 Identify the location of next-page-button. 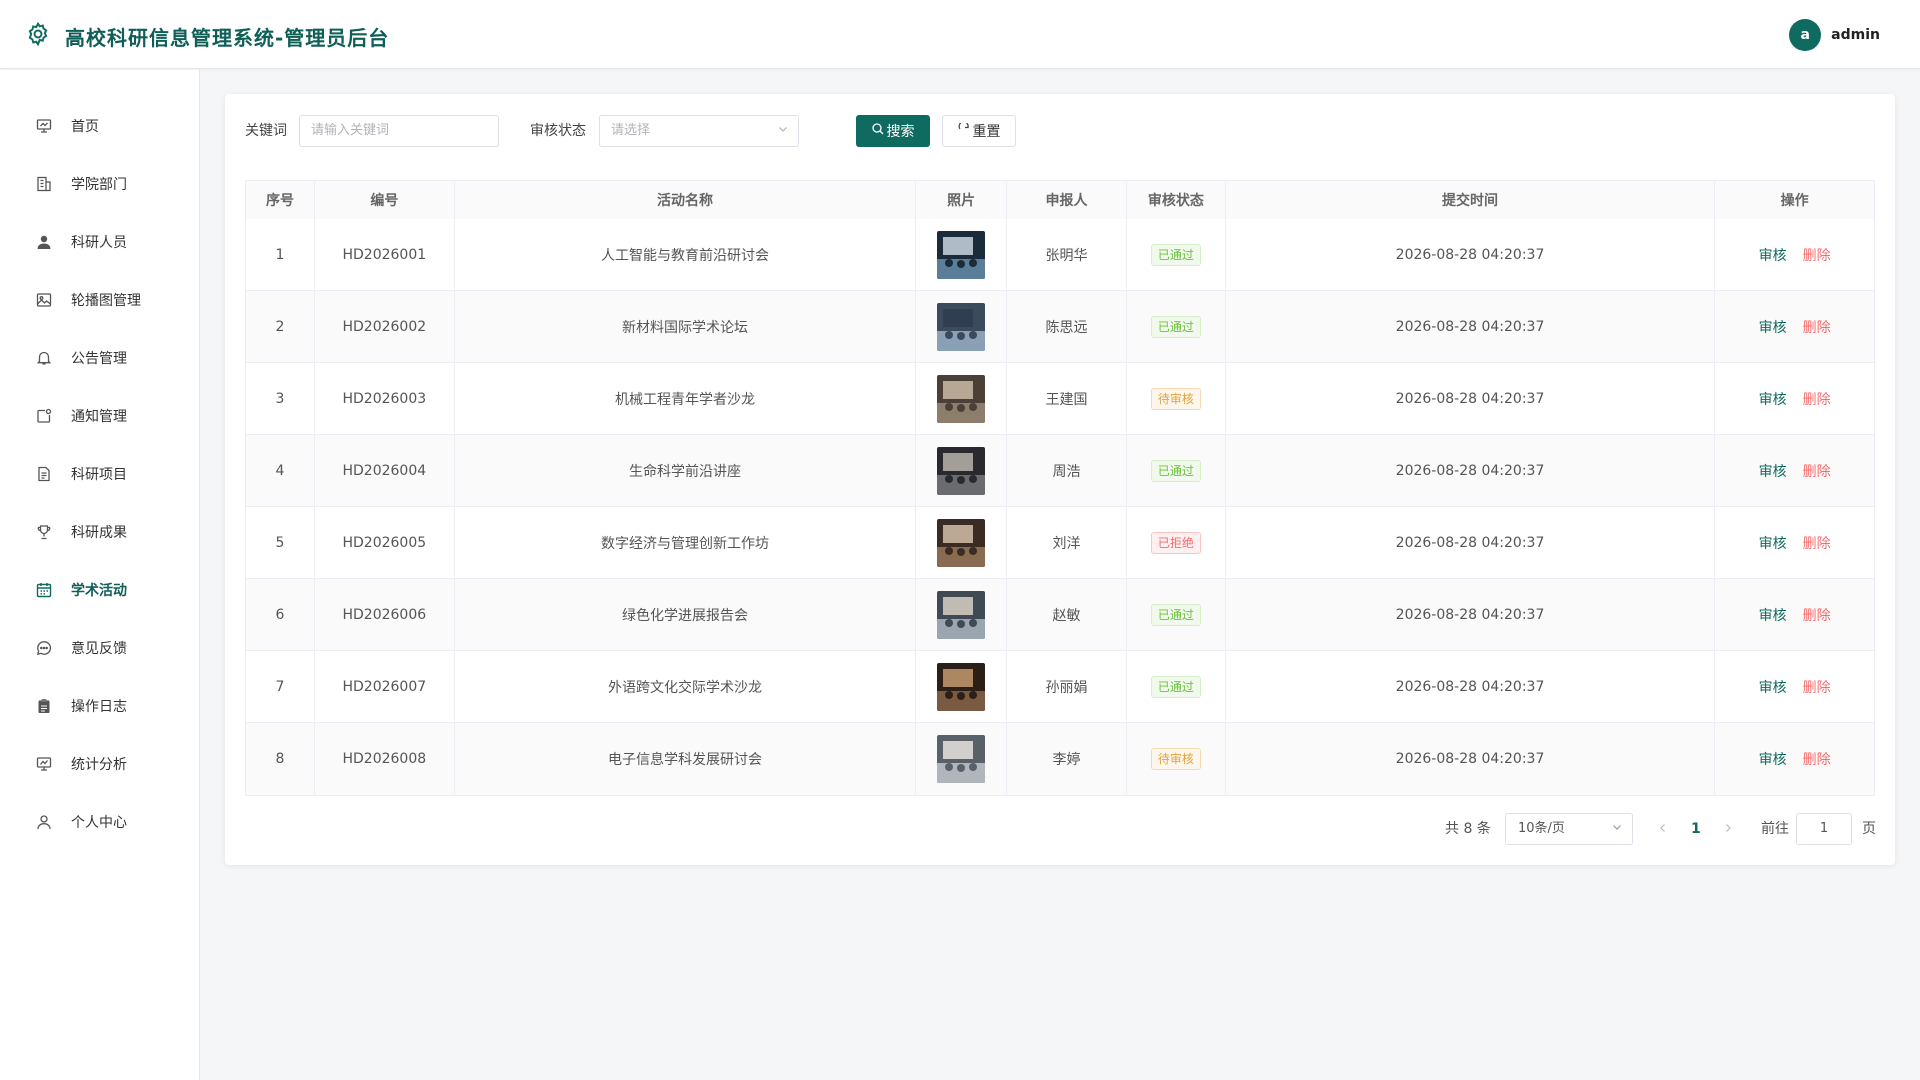
(1728, 829).